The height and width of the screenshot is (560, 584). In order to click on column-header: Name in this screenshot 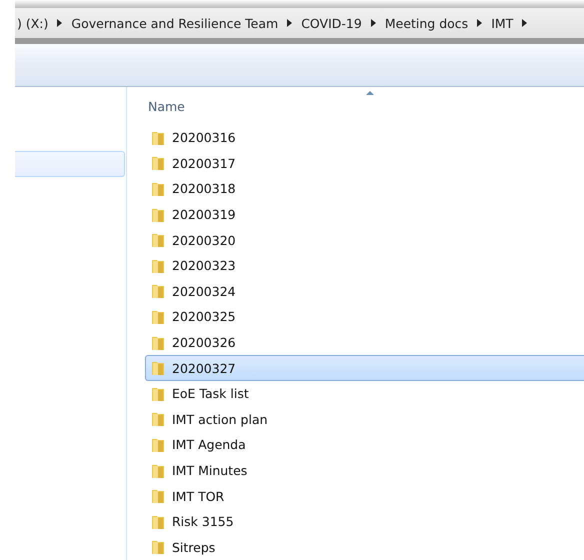, I will do `click(165, 106)`.